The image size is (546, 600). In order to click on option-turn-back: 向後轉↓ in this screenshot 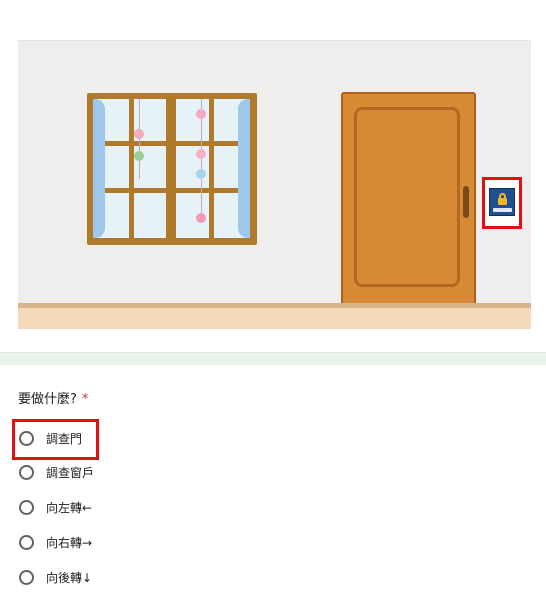, I will do `click(55, 577)`.